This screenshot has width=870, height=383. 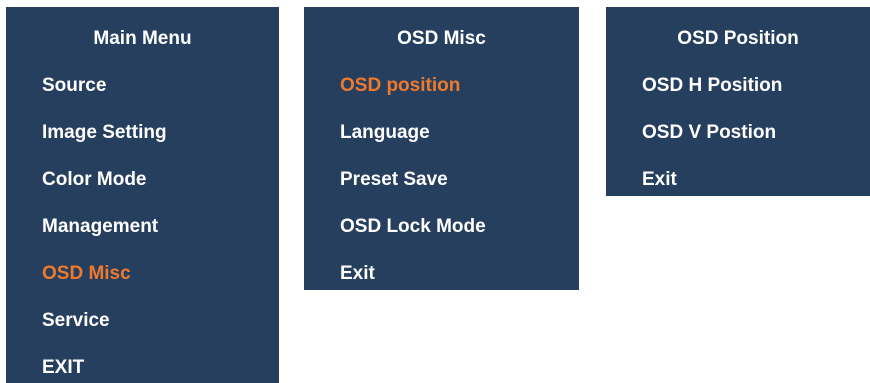 What do you see at coordinates (394, 180) in the screenshot?
I see `osd-misc-item-preset-save: Preset Save` at bounding box center [394, 180].